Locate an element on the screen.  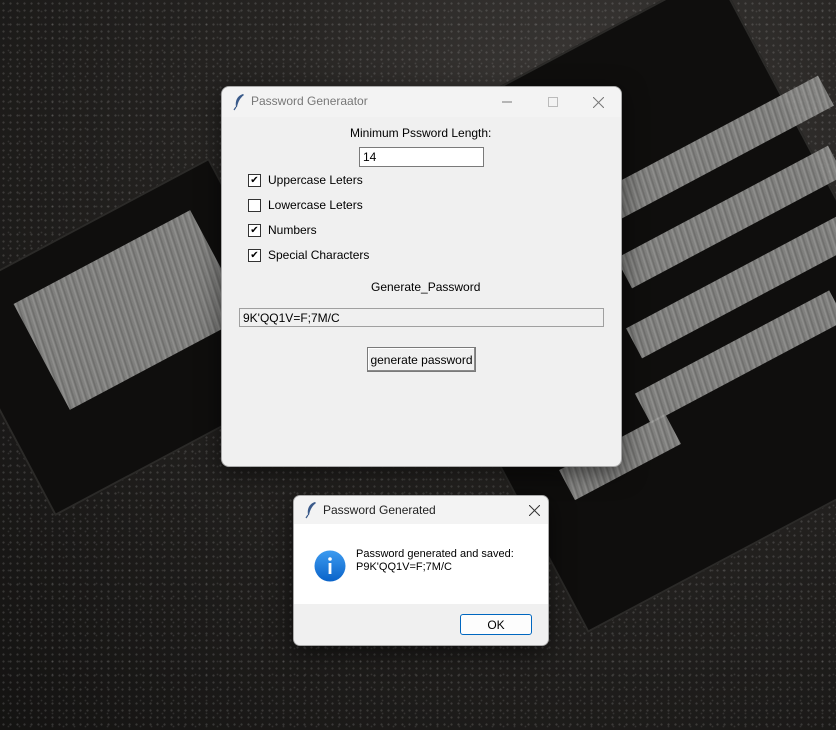
special-characters-option: ✔ Special Characters is located at coordinates (308, 255).